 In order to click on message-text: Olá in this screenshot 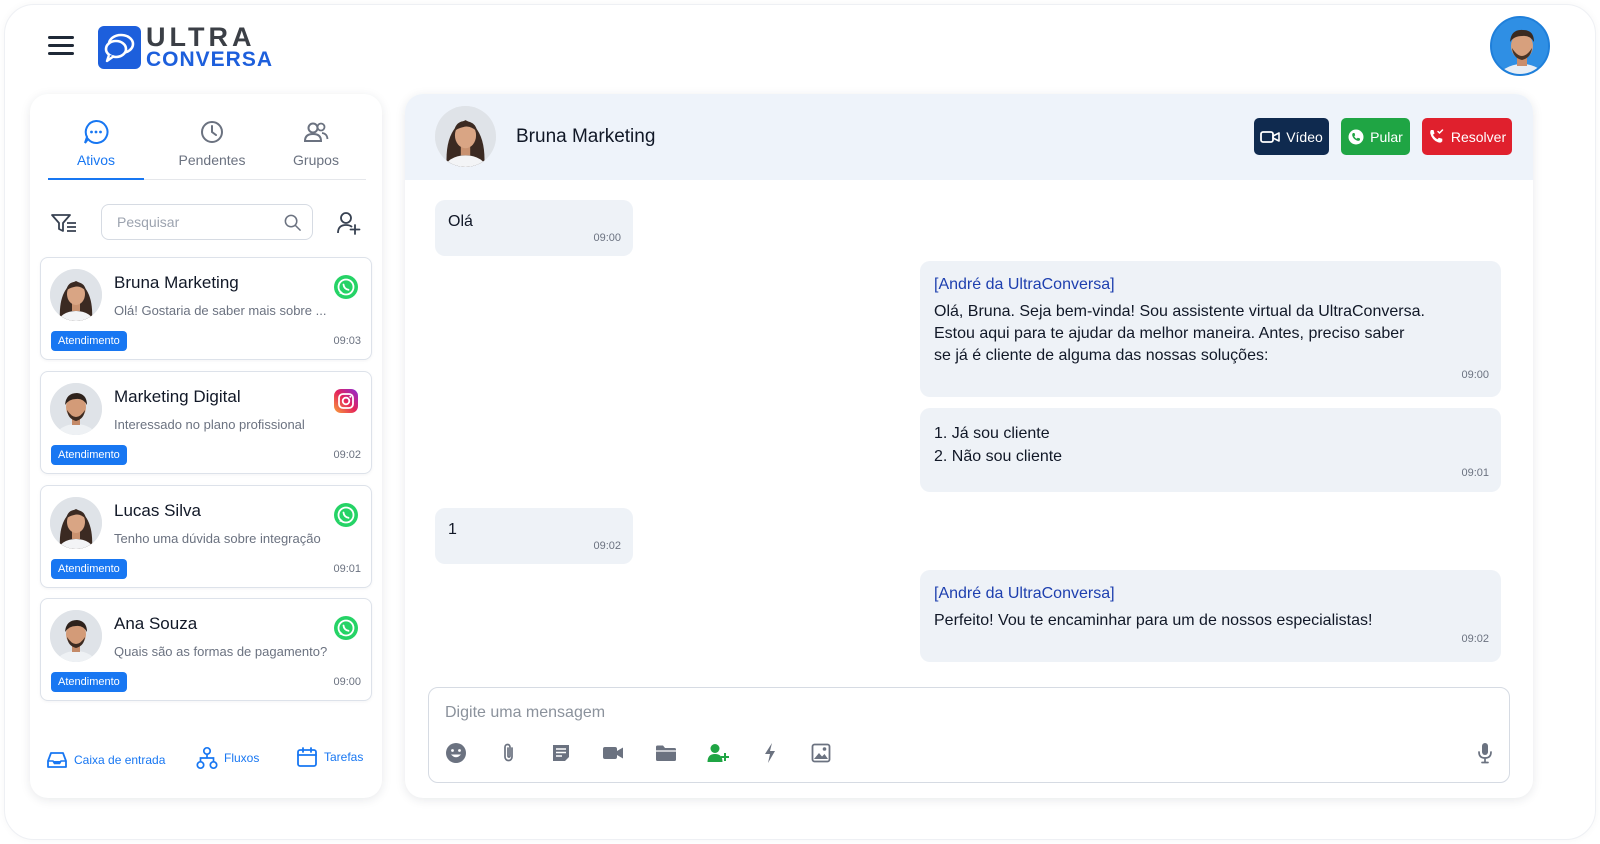, I will do `click(460, 221)`.